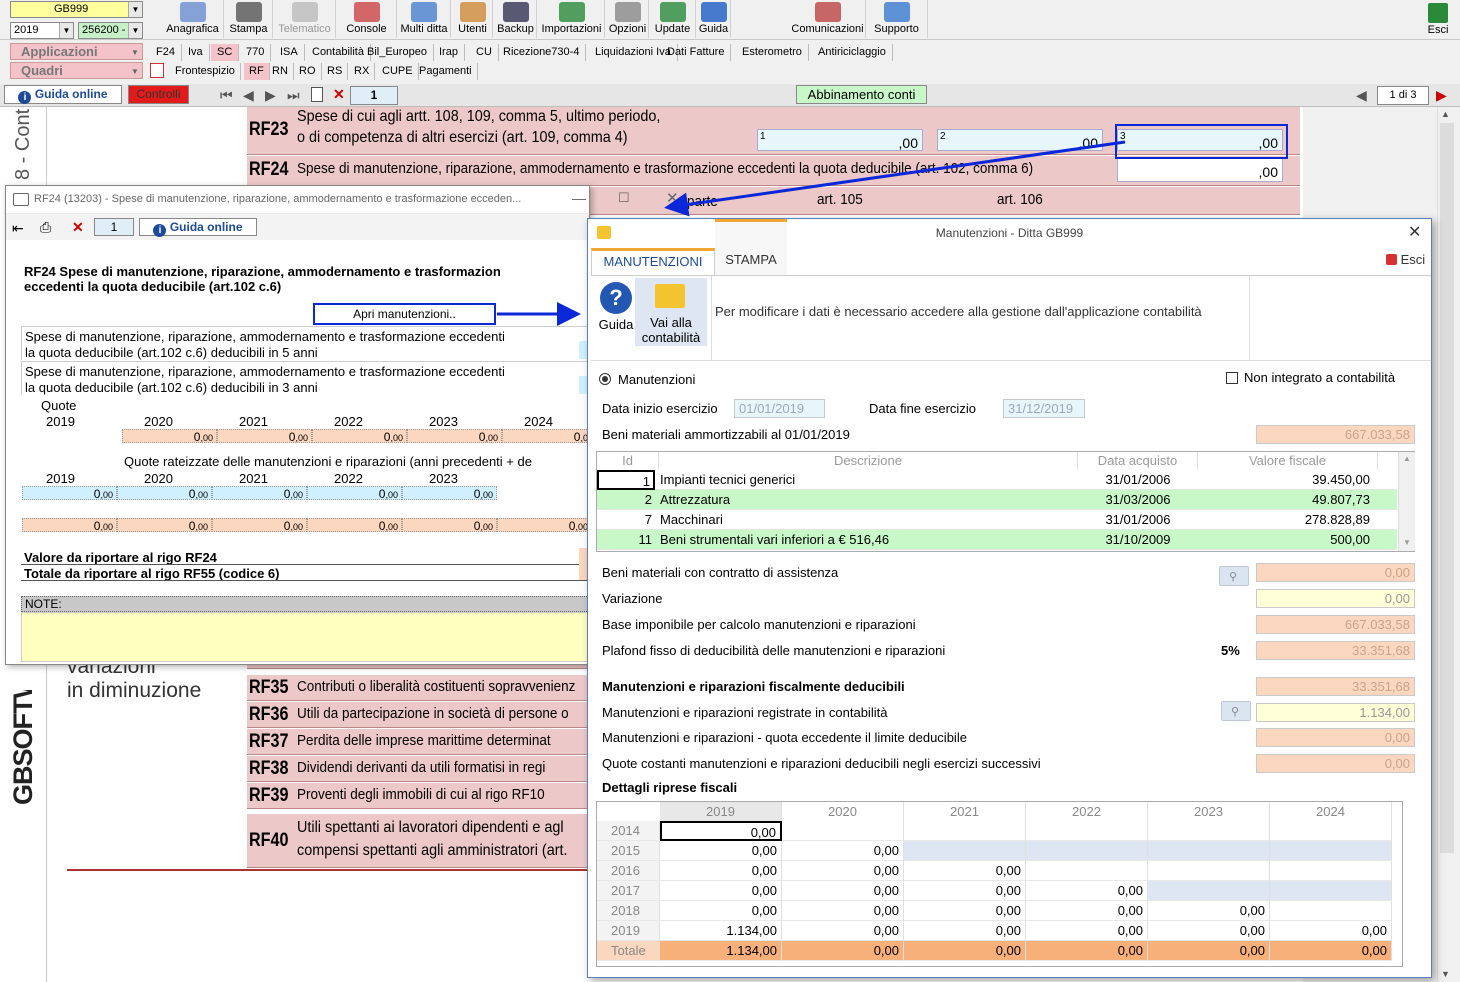 Image resolution: width=1460 pixels, height=982 pixels. What do you see at coordinates (672, 29) in the screenshot?
I see `toolbar-button-label: Update` at bounding box center [672, 29].